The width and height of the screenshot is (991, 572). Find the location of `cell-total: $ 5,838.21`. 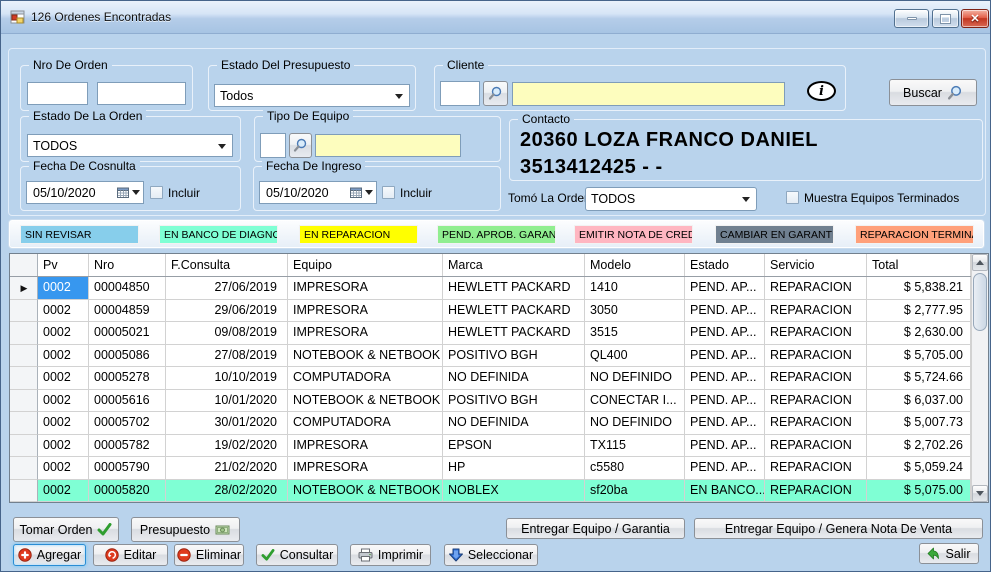

cell-total: $ 5,838.21 is located at coordinates (919, 288).